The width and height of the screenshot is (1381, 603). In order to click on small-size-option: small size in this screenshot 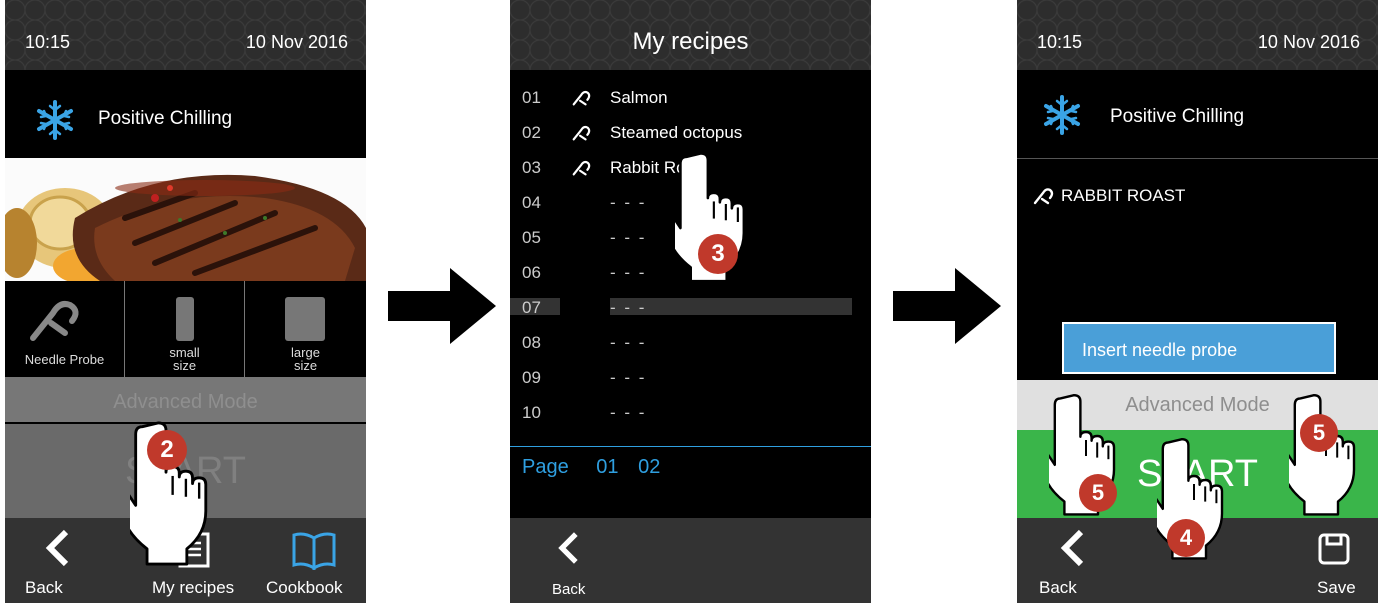, I will do `click(185, 329)`.